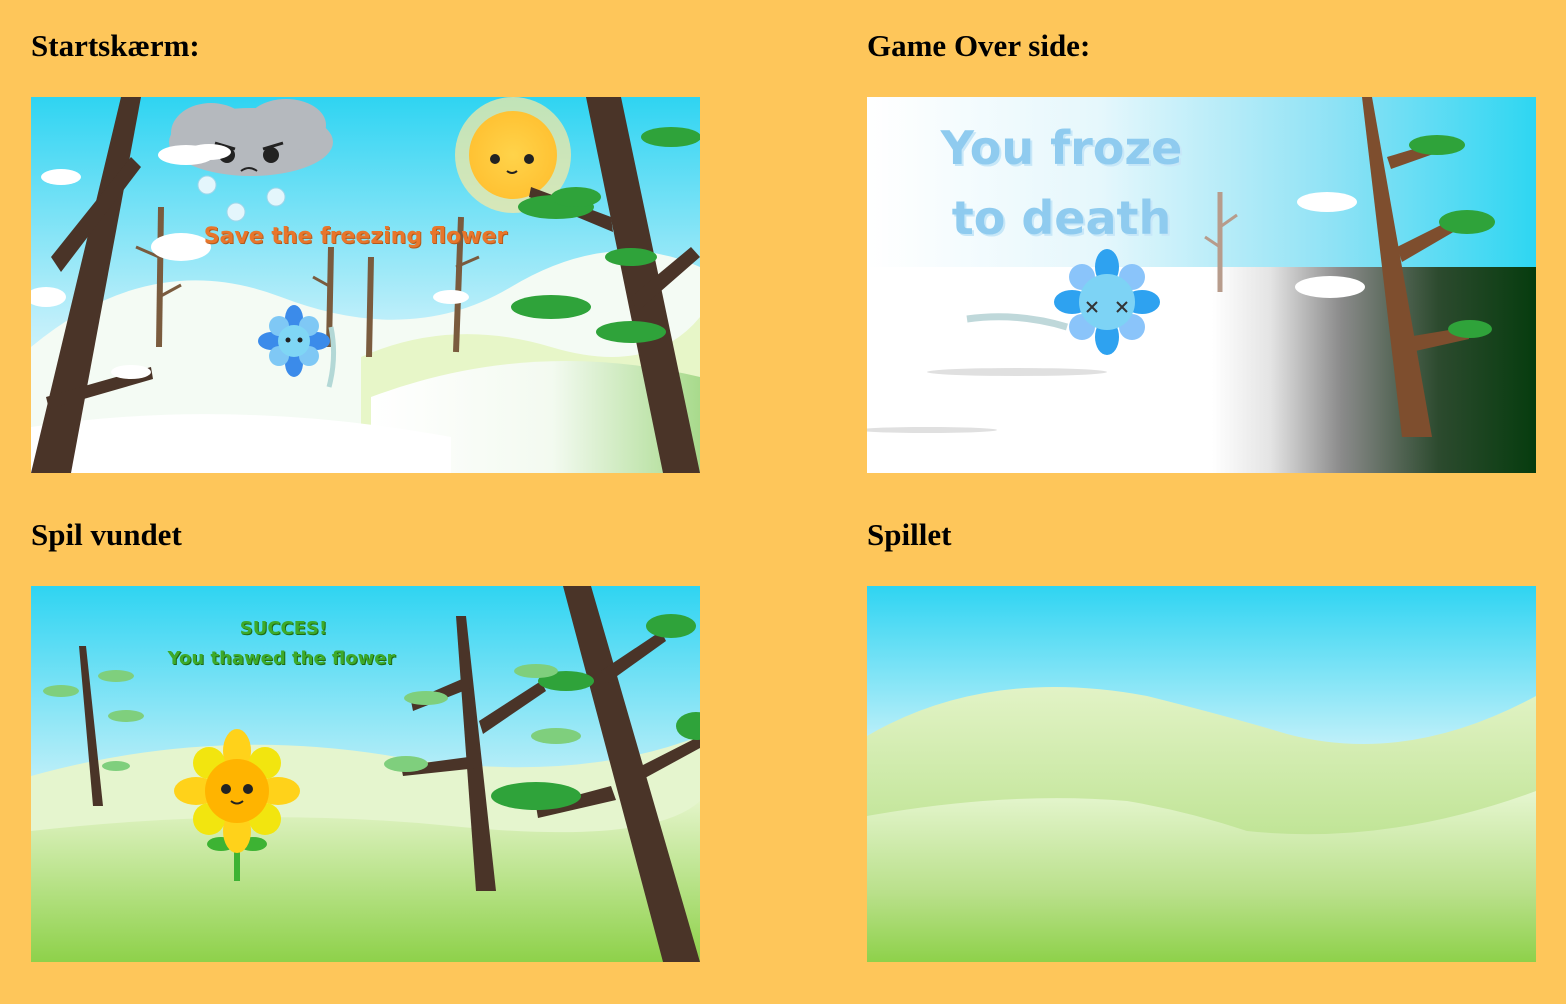  What do you see at coordinates (909, 534) in the screenshot?
I see `heading-game: Spillet` at bounding box center [909, 534].